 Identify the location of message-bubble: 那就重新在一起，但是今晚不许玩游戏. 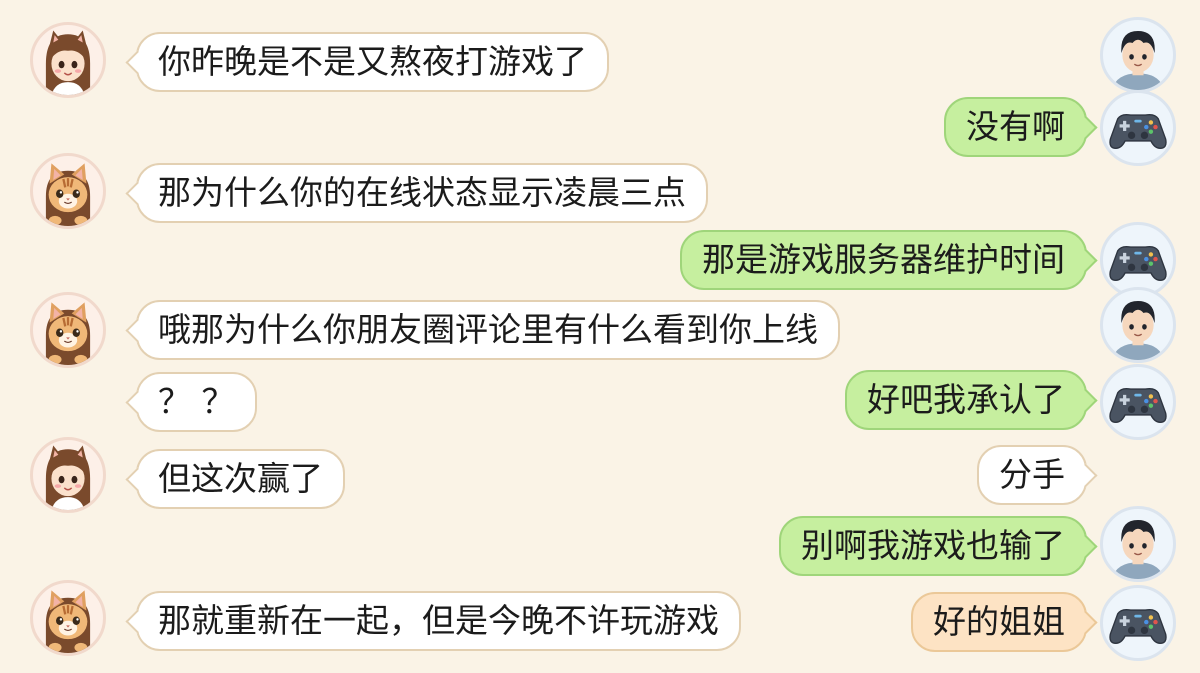
(438, 621).